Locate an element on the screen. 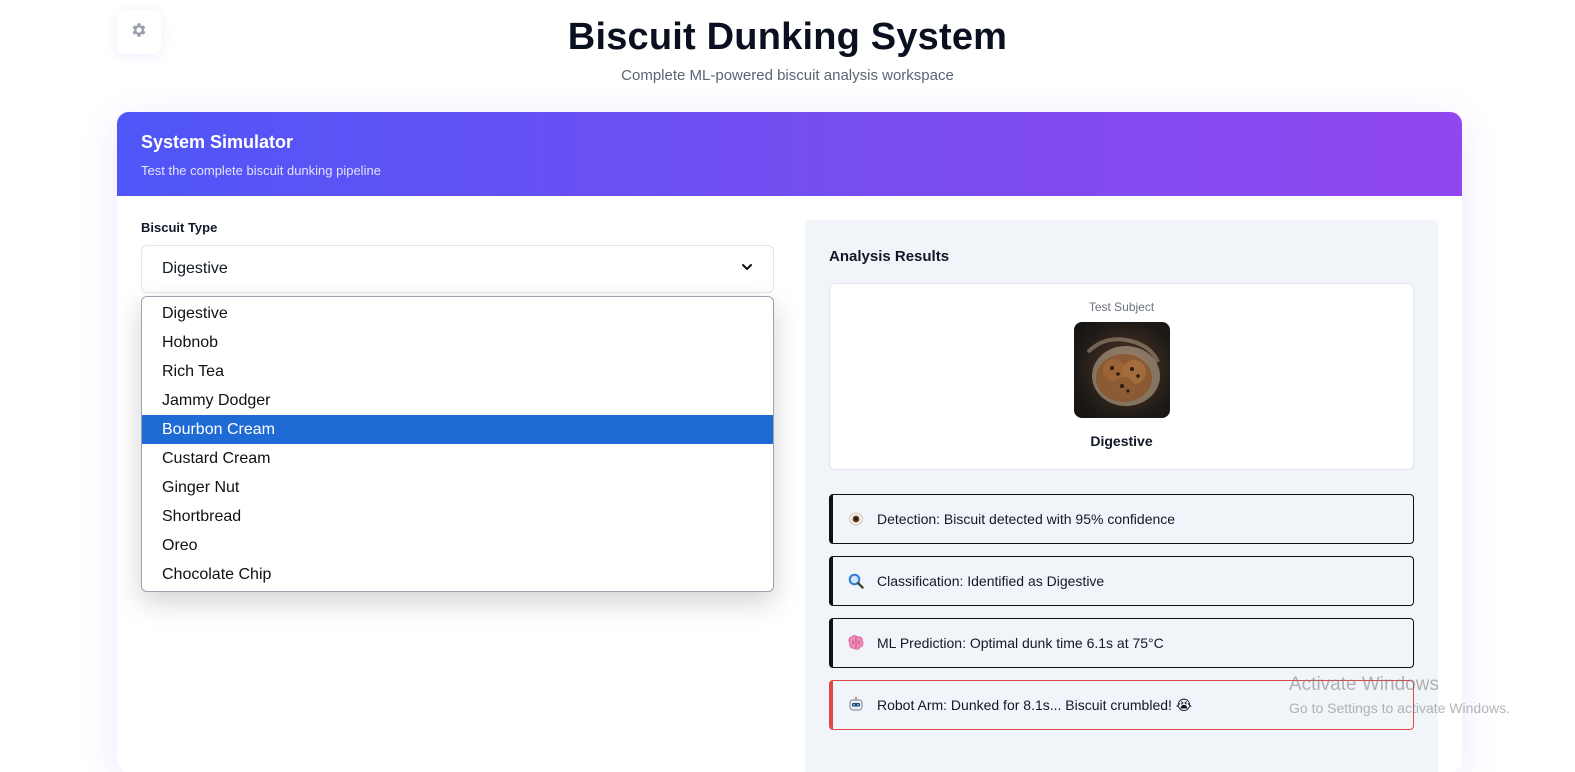 The height and width of the screenshot is (772, 1575). watermark-line-1: Activate Windows is located at coordinates (1364, 684).